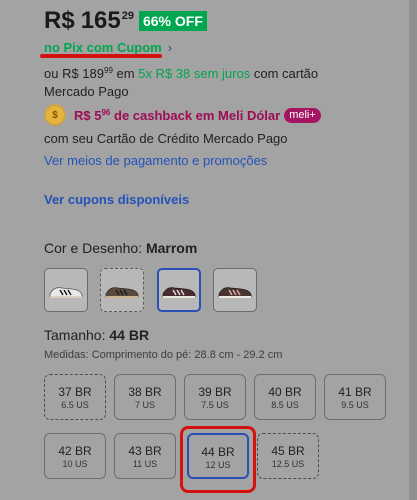 This screenshot has width=417, height=500. I want to click on cashback-text: R$ 596 de cashback em Meli Dólar, so click(177, 115).